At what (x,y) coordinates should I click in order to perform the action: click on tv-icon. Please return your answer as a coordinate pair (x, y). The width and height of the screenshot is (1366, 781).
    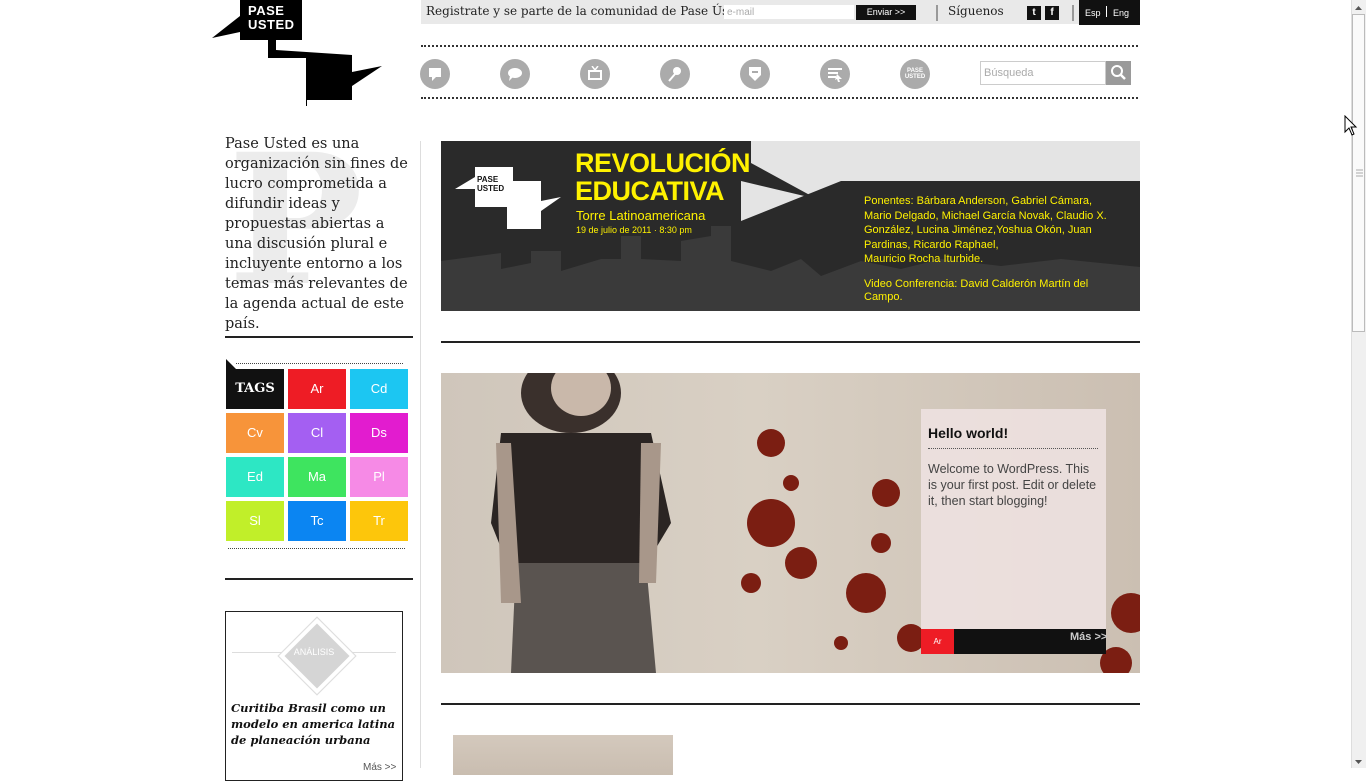
    Looking at the image, I should click on (595, 74).